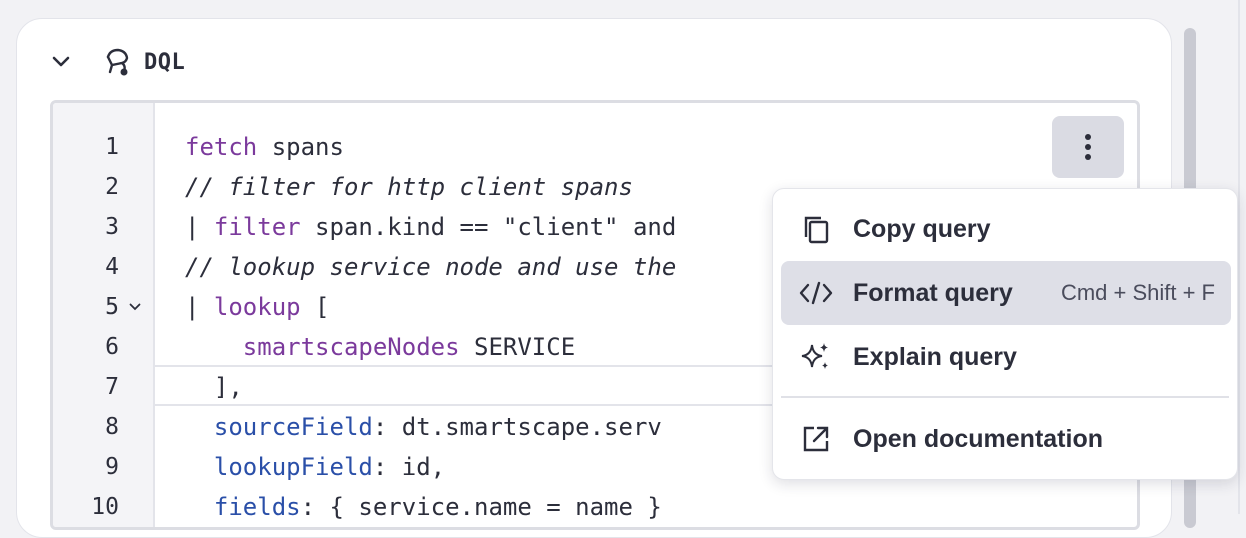  I want to click on code-token: lookup, so click(257, 307).